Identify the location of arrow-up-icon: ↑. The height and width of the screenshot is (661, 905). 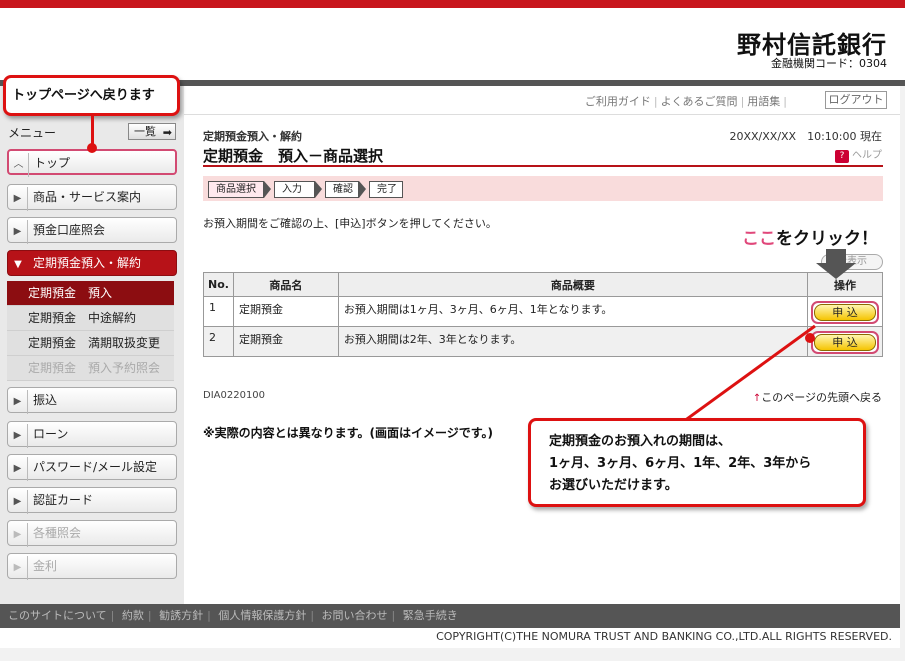
(757, 398).